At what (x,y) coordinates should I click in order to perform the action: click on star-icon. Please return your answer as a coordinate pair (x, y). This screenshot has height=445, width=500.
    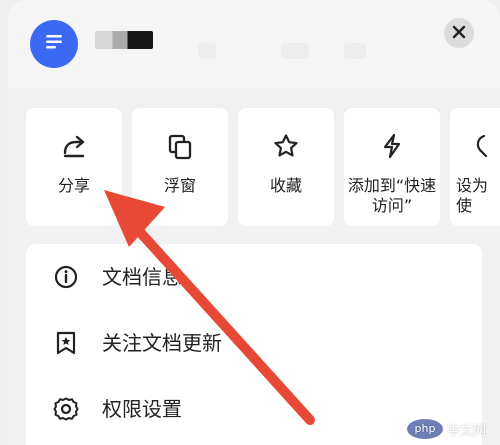
    Looking at the image, I should click on (286, 146).